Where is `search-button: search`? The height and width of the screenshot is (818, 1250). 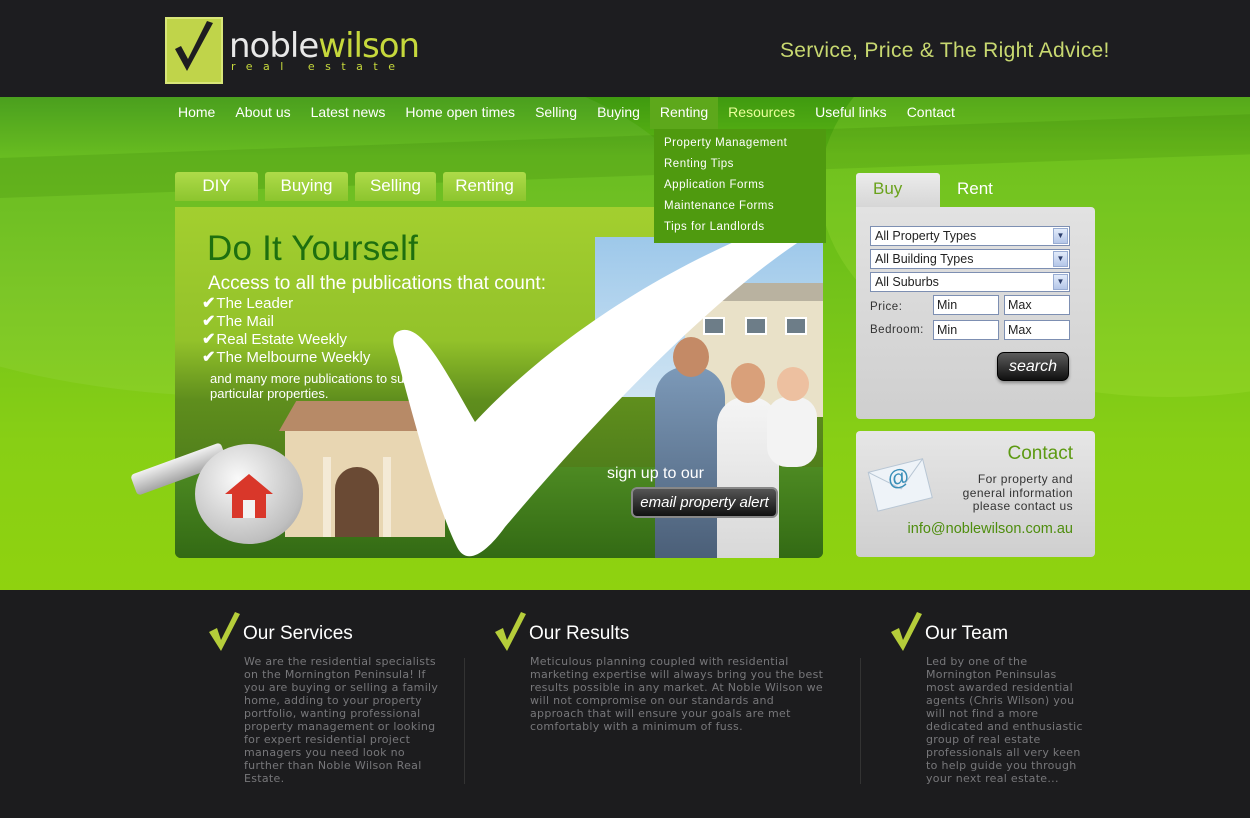 search-button: search is located at coordinates (1033, 366).